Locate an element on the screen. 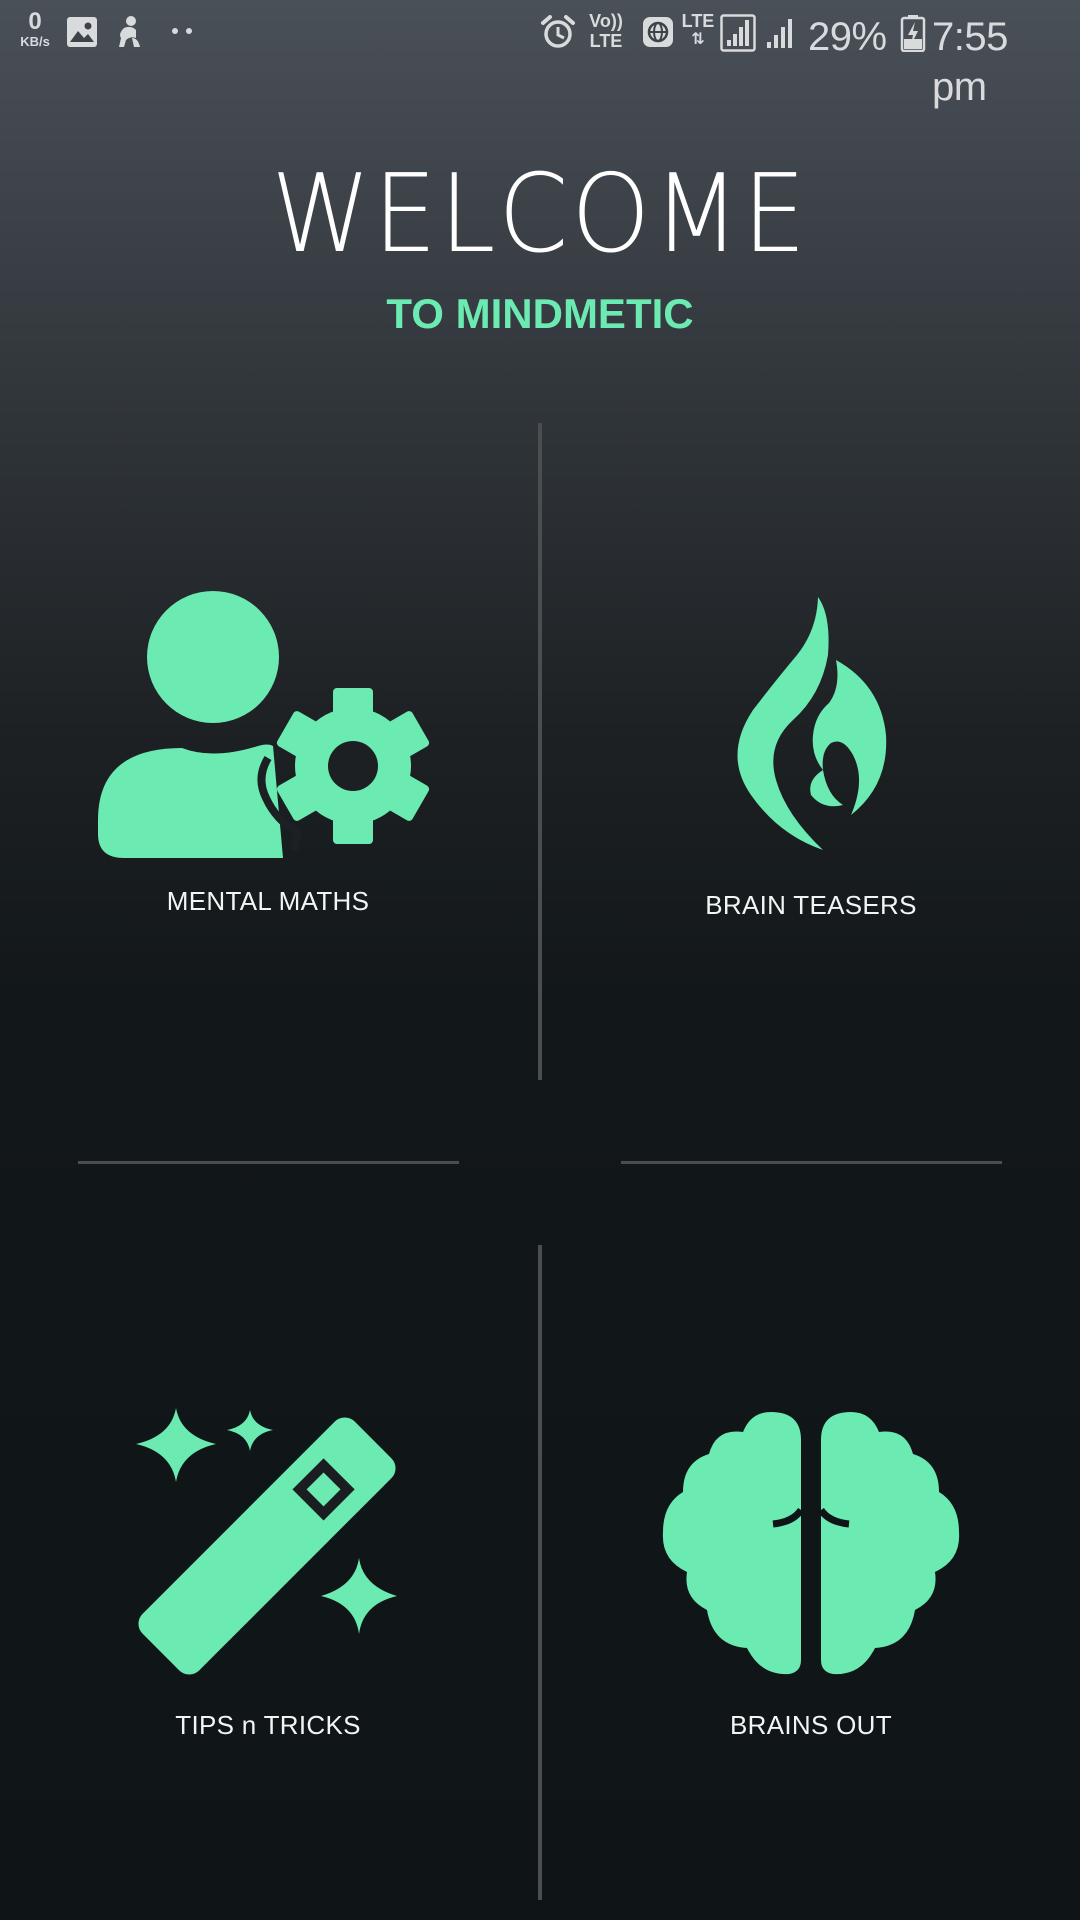 The height and width of the screenshot is (1920, 1080). network-speed-unit: KB/s is located at coordinates (35, 41).